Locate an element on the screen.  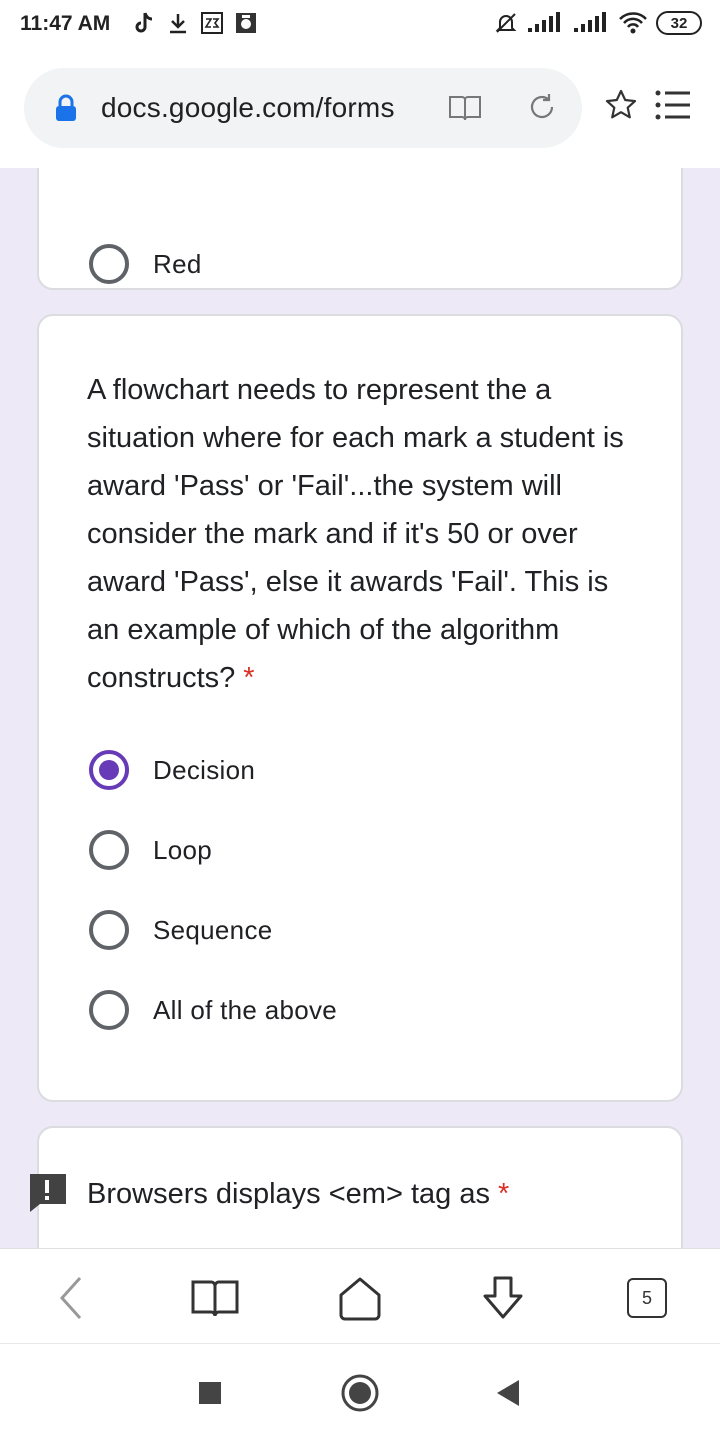
option-label: Sequence is located at coordinates (213, 929).